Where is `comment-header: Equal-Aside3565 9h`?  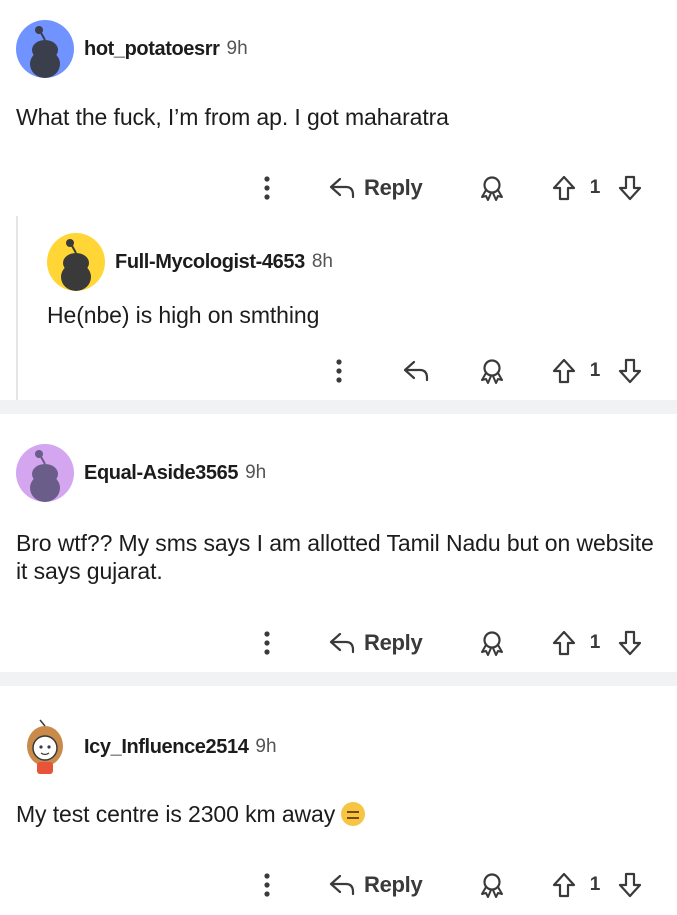 comment-header: Equal-Aside3565 9h is located at coordinates (141, 473).